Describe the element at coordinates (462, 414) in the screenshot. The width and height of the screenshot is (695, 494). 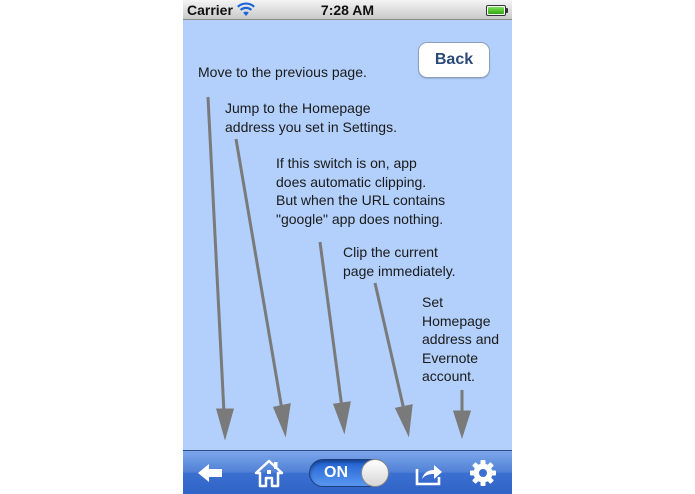
I see `arrow-to-settings` at that location.